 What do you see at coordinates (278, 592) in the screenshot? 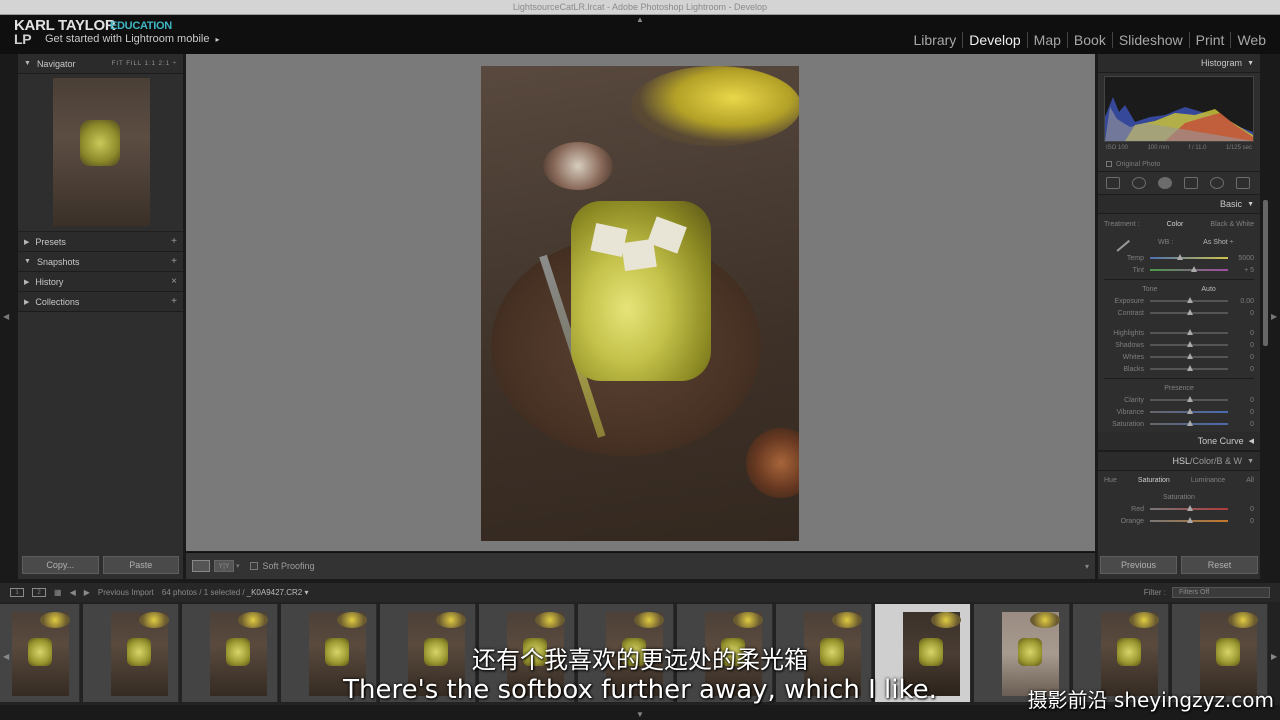
I see `file-name: _K0A9427.CR2 ▾` at bounding box center [278, 592].